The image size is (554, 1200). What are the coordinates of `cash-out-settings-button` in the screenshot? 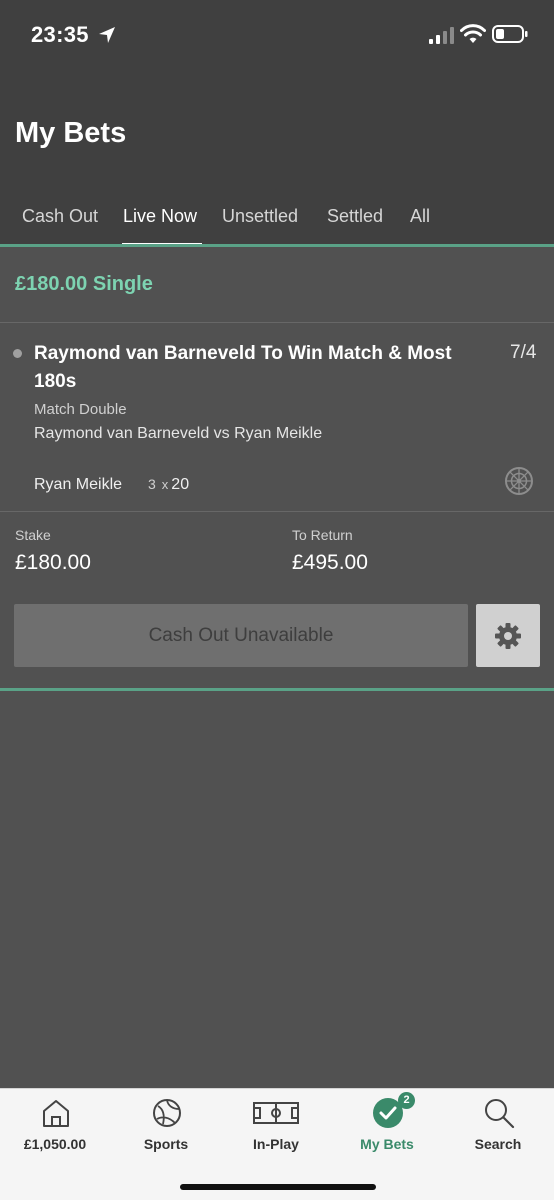 It's located at (508, 635).